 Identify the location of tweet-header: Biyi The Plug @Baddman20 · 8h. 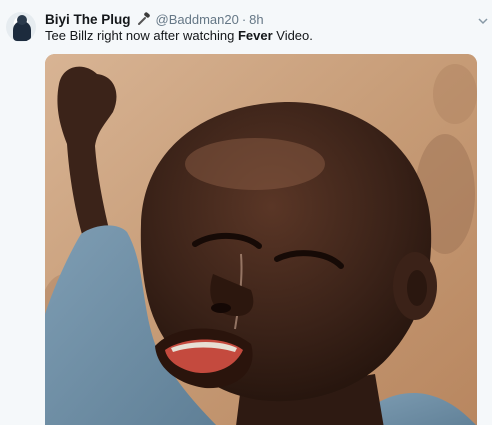
(256, 19).